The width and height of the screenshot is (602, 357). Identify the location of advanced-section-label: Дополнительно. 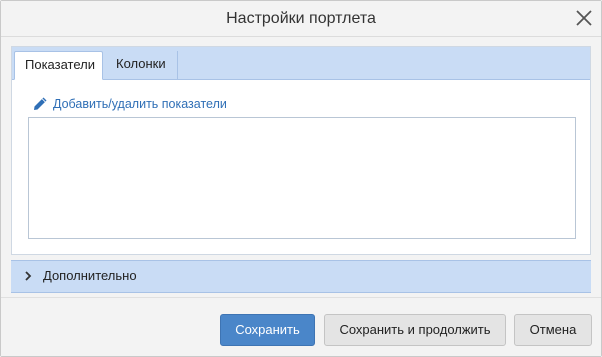
(90, 275).